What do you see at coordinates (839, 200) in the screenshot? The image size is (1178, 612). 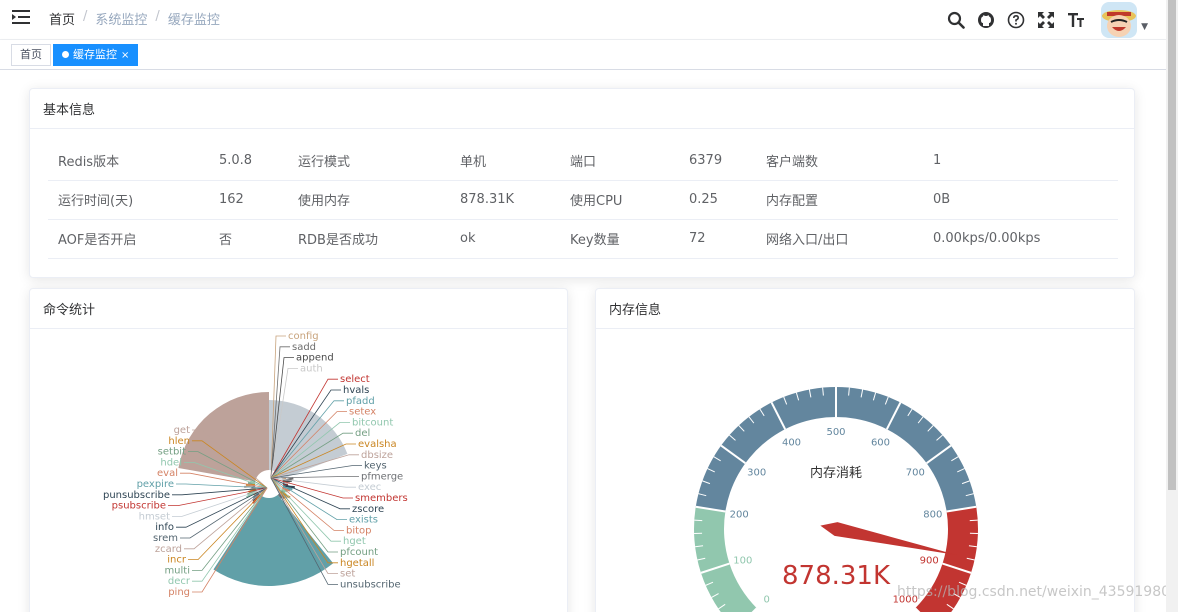 I see `info-label: 内存配置` at bounding box center [839, 200].